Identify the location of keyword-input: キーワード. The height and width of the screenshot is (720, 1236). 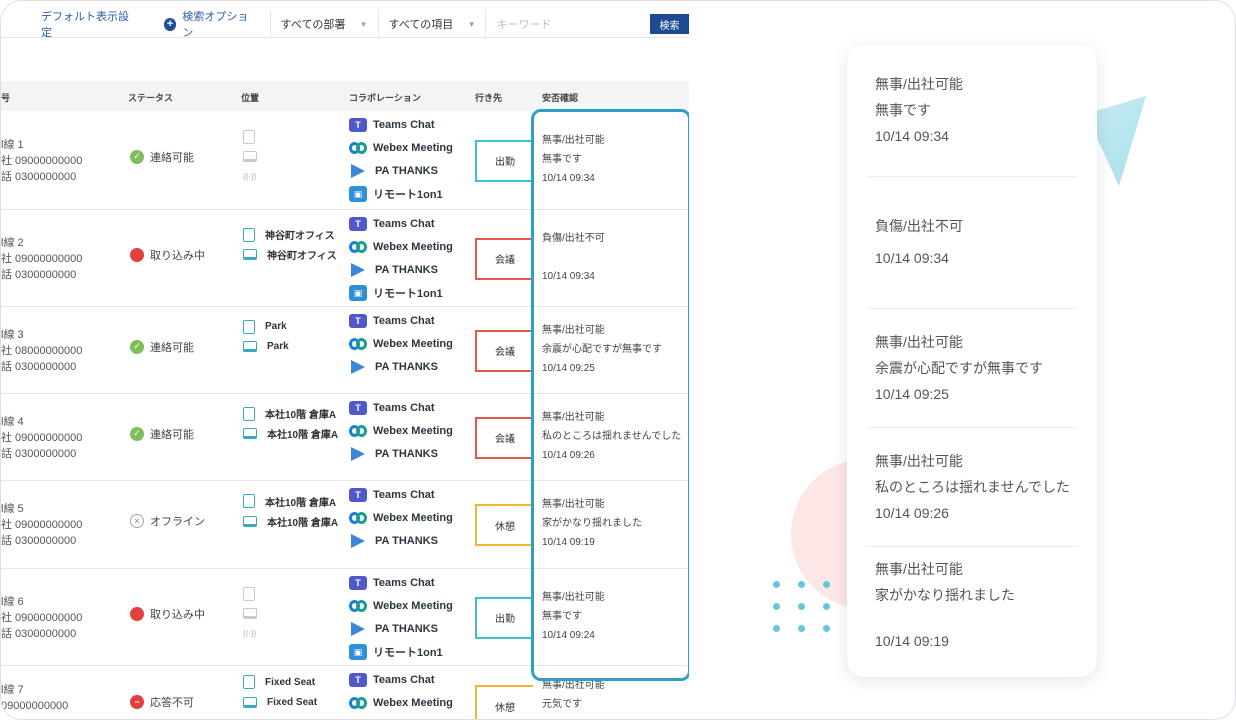
(567, 24).